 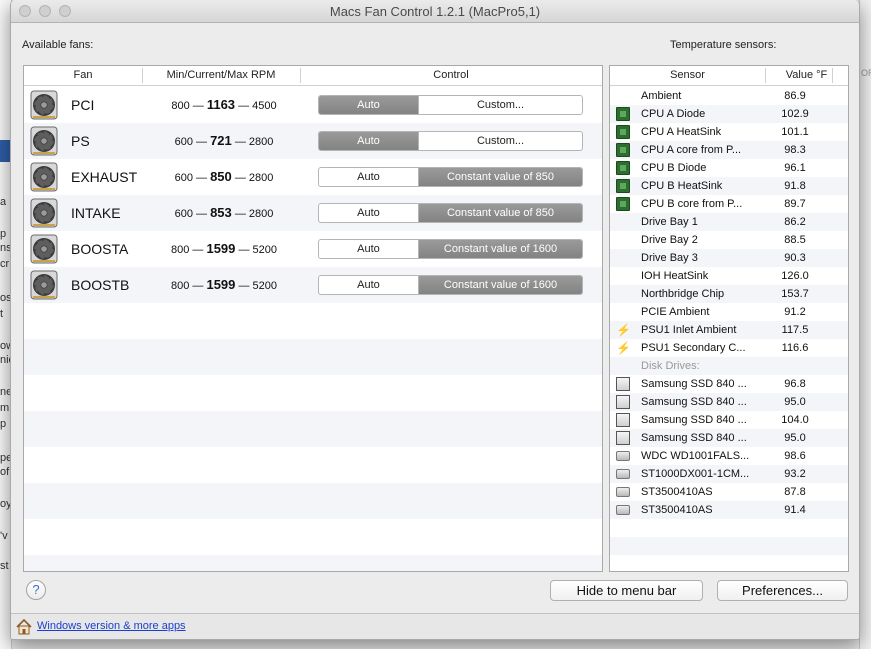 I want to click on sensor-row: CPU B core from P... 89.7, so click(x=729, y=204).